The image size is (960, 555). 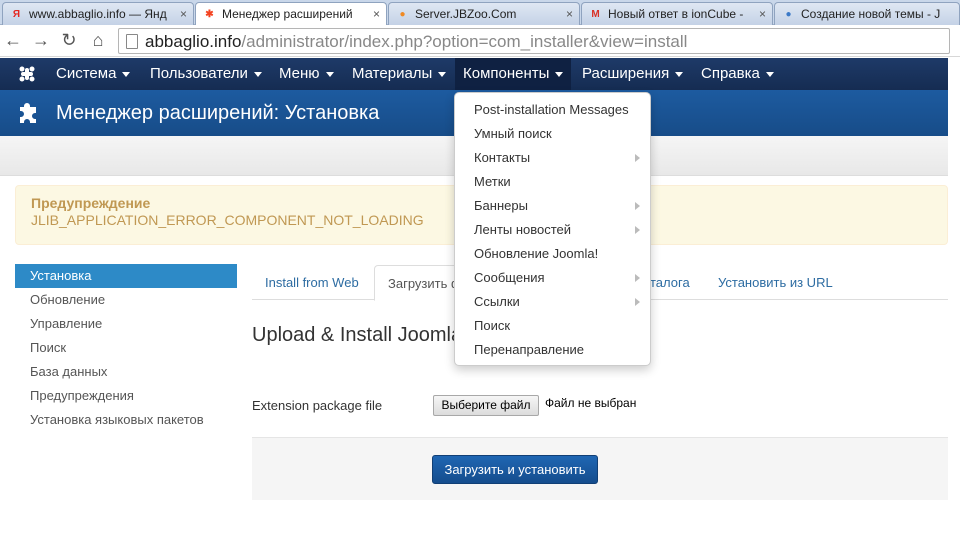 I want to click on form-actions: Загрузить и установить, so click(x=600, y=468).